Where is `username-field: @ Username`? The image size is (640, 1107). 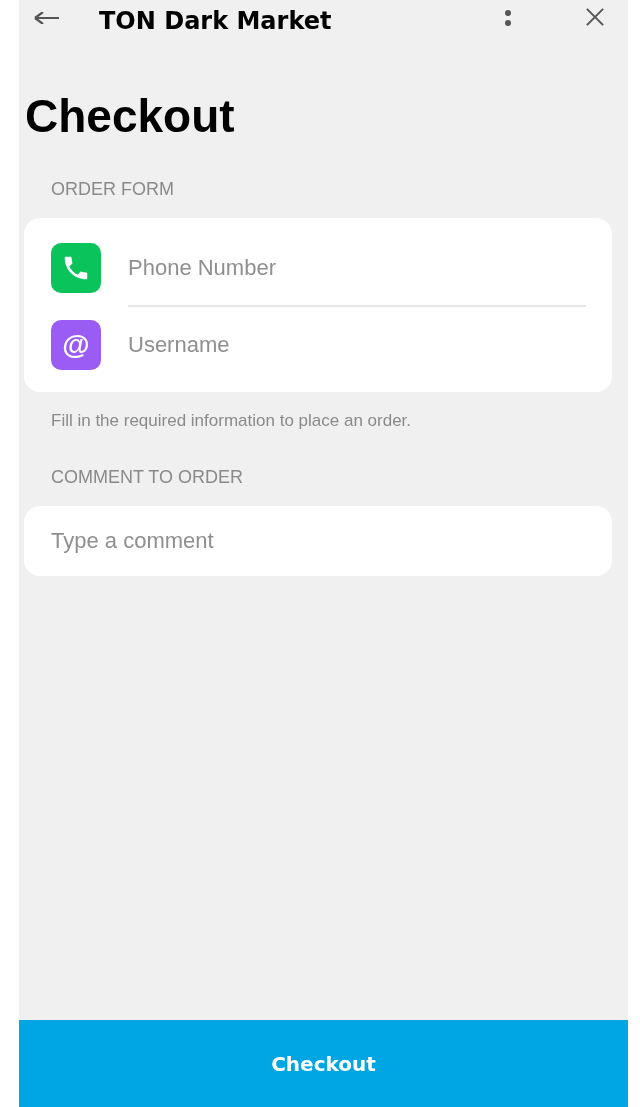
username-field: @ Username is located at coordinates (318, 349).